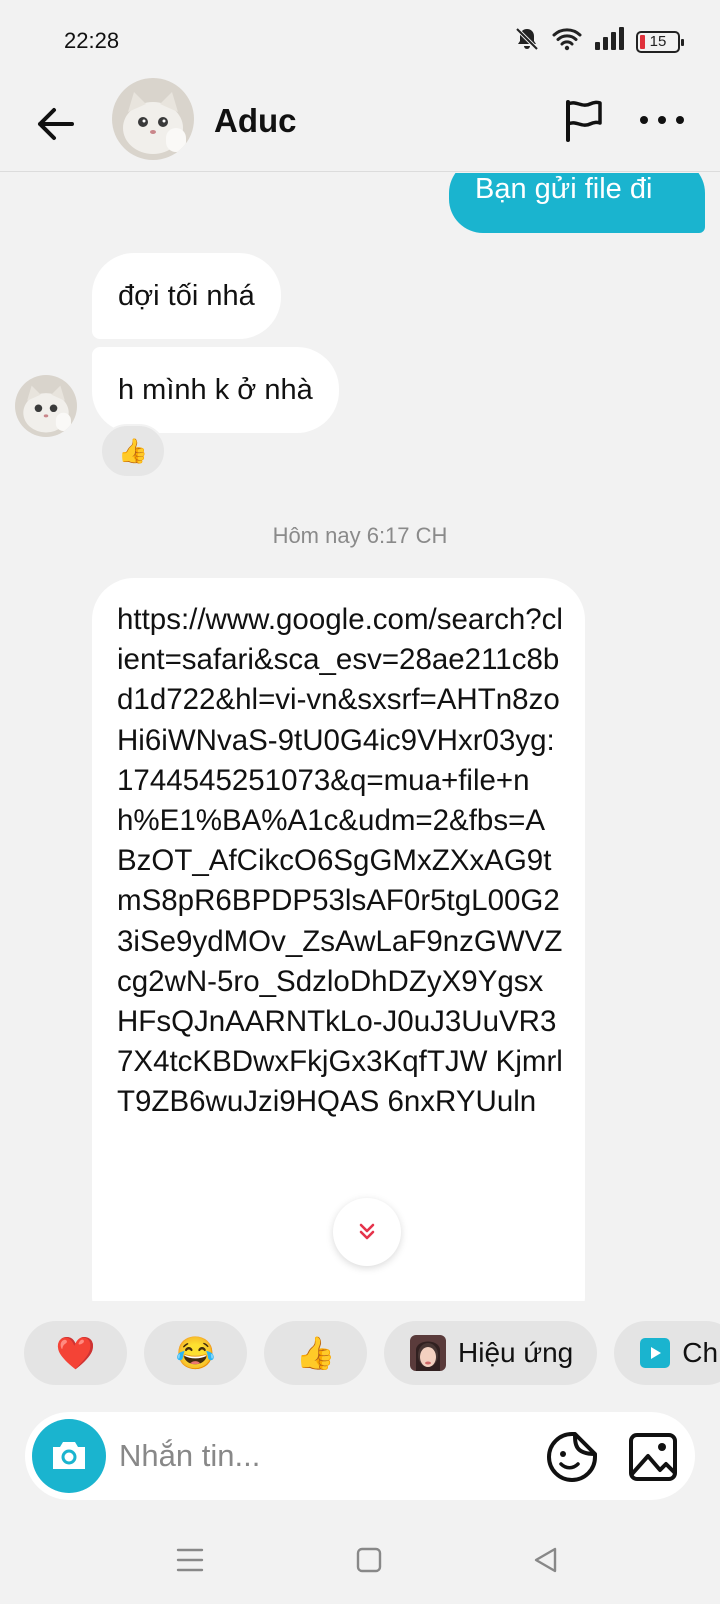  What do you see at coordinates (133, 451) in the screenshot?
I see `message-reaction: 👍` at bounding box center [133, 451].